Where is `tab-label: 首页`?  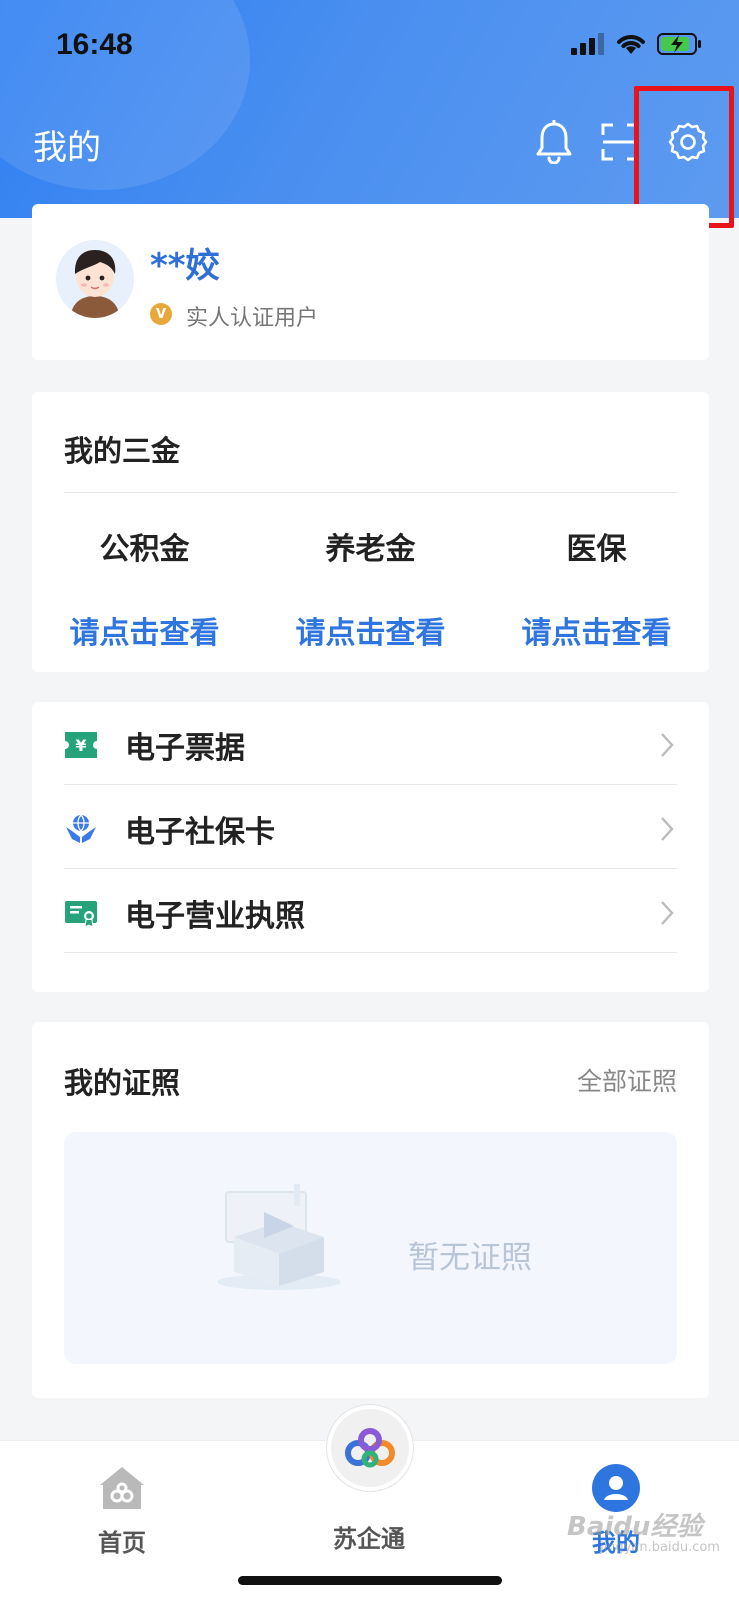
tab-label: 首页 is located at coordinates (122, 1543).